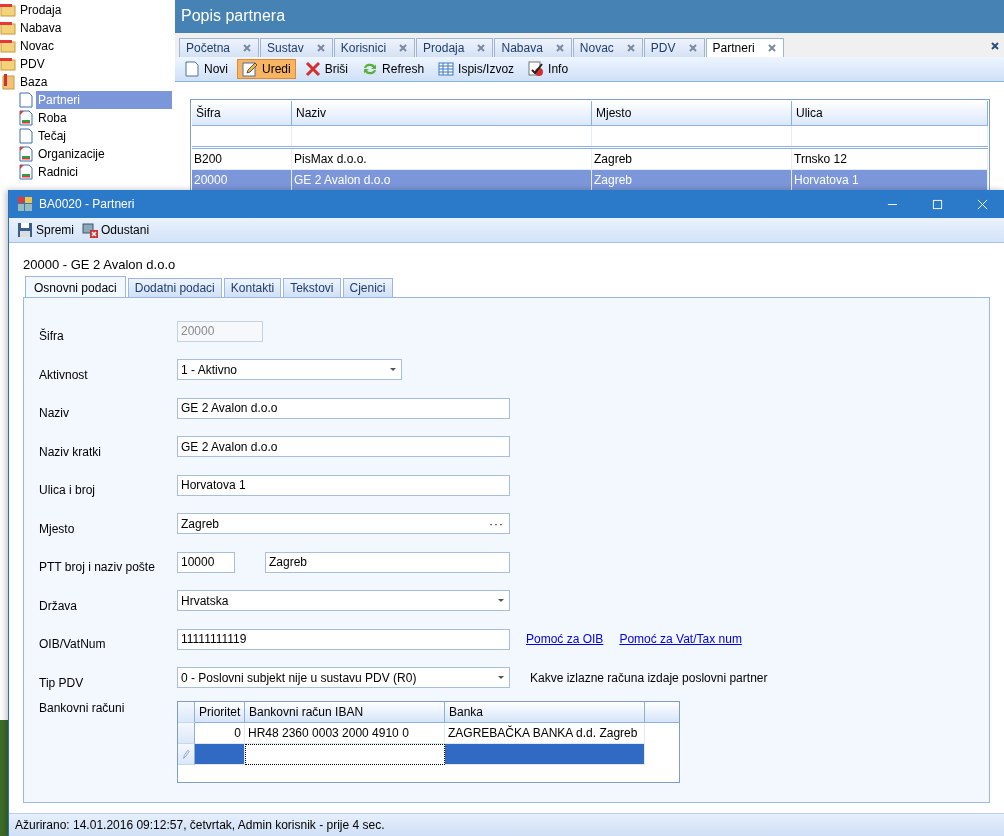 The height and width of the screenshot is (836, 1004). I want to click on toolbar-button: Briši, so click(326, 69).